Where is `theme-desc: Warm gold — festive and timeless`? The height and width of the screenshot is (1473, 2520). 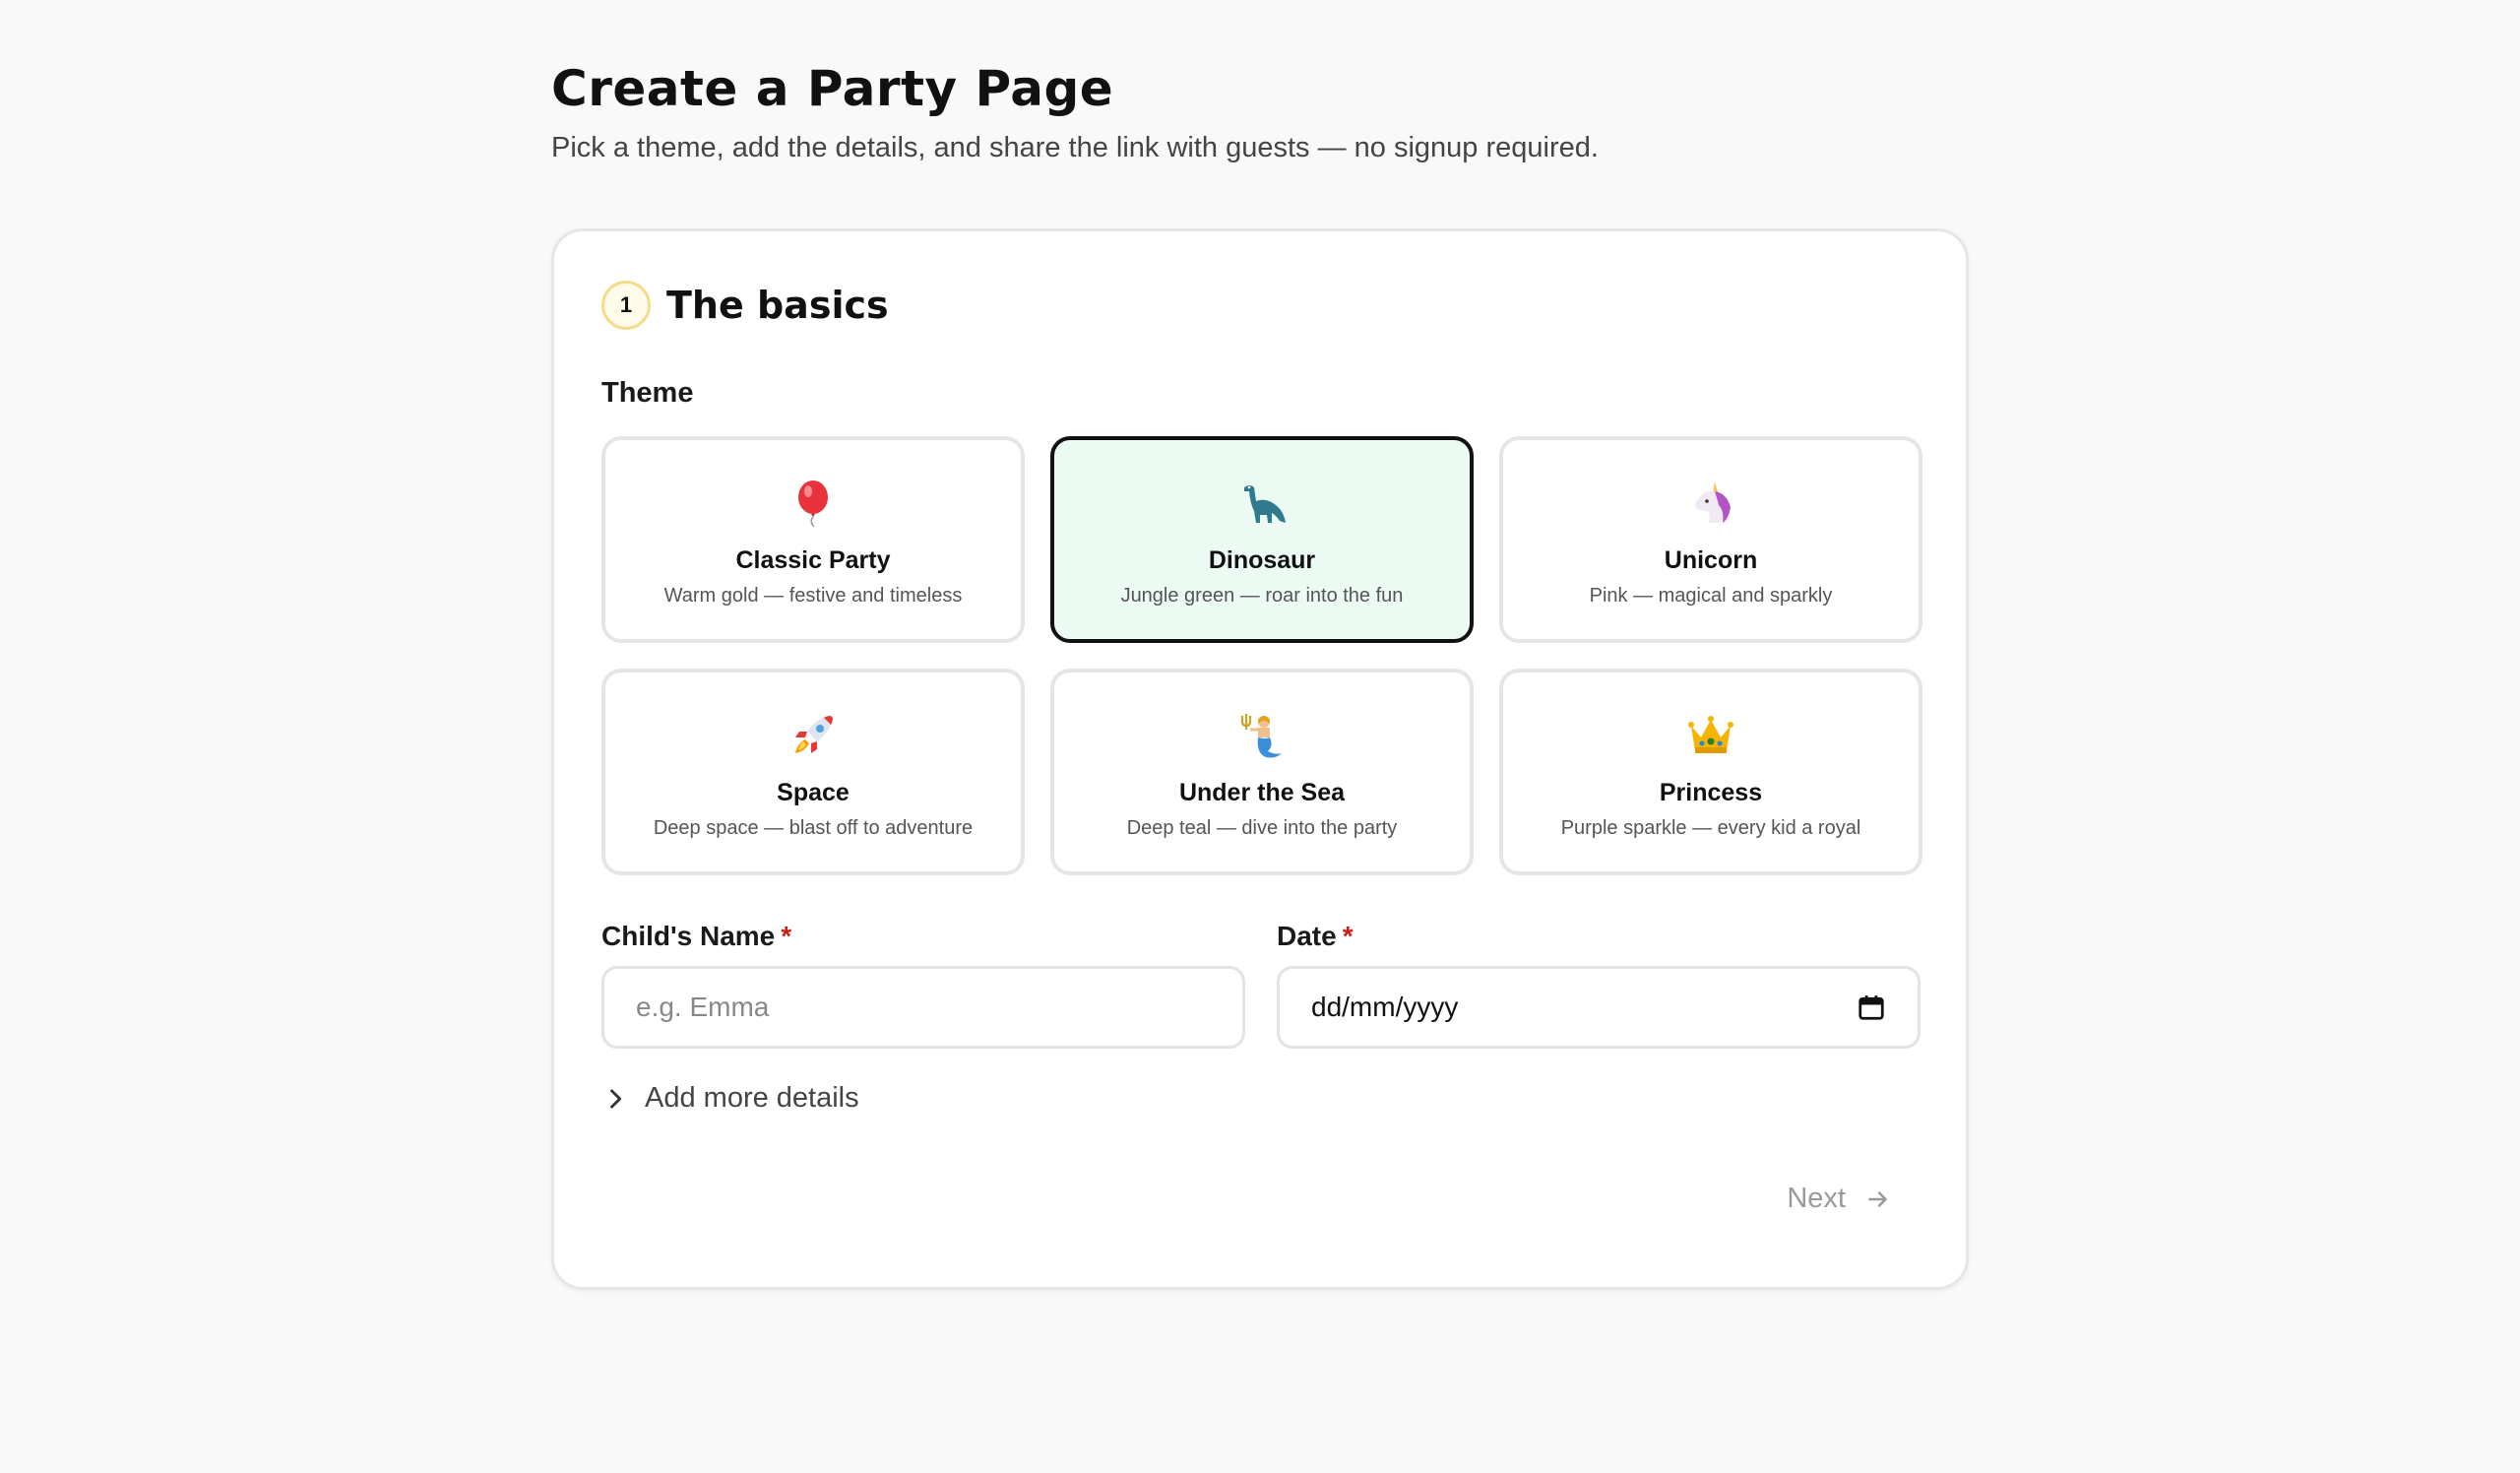 theme-desc: Warm gold — festive and timeless is located at coordinates (813, 596).